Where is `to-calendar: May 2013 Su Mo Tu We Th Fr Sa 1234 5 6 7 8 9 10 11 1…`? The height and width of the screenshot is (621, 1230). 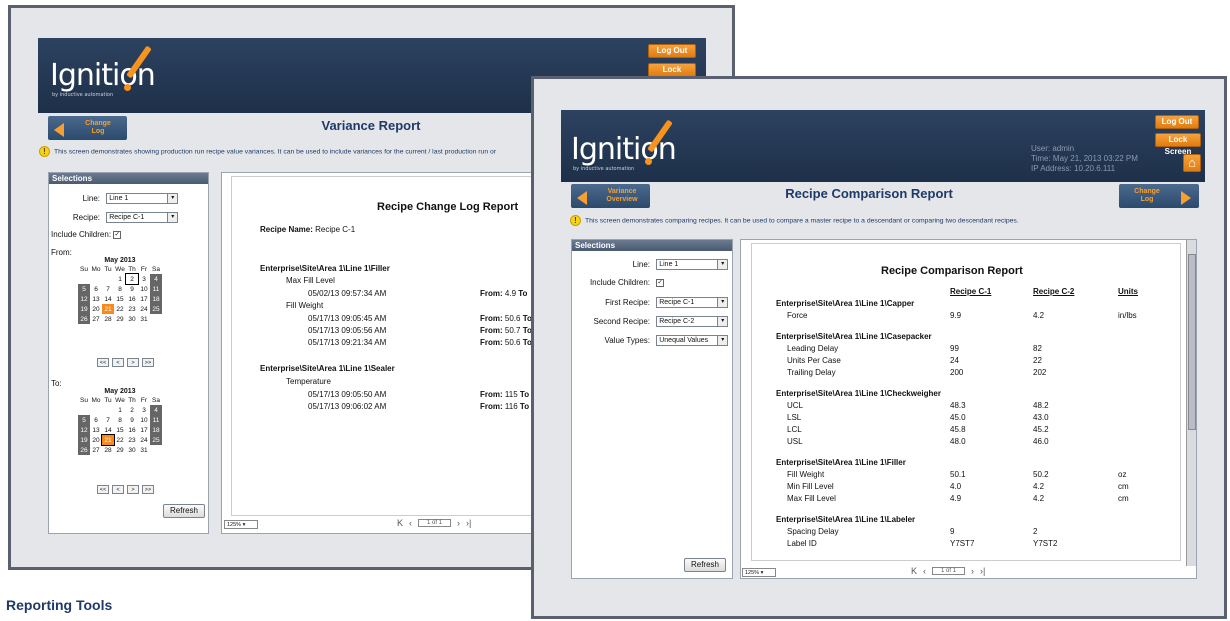
to-calendar: May 2013 Su Mo Tu We Th Fr Sa 1234 5 6 7 8 9 10 11 1… is located at coordinates (120, 421).